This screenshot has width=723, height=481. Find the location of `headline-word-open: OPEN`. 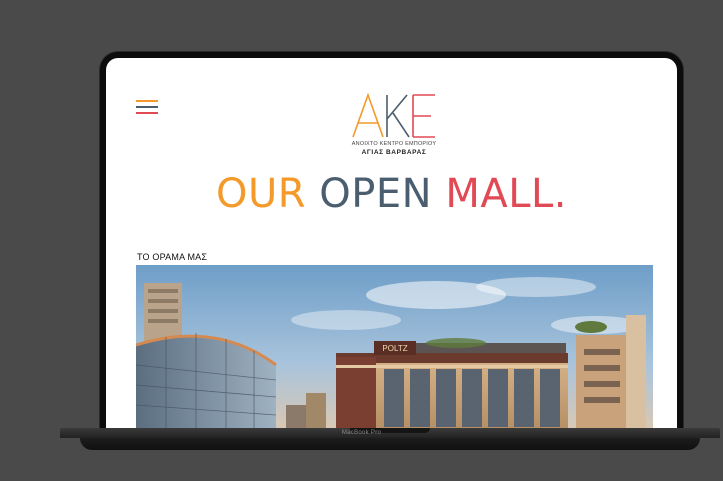

headline-word-open: OPEN is located at coordinates (376, 194).